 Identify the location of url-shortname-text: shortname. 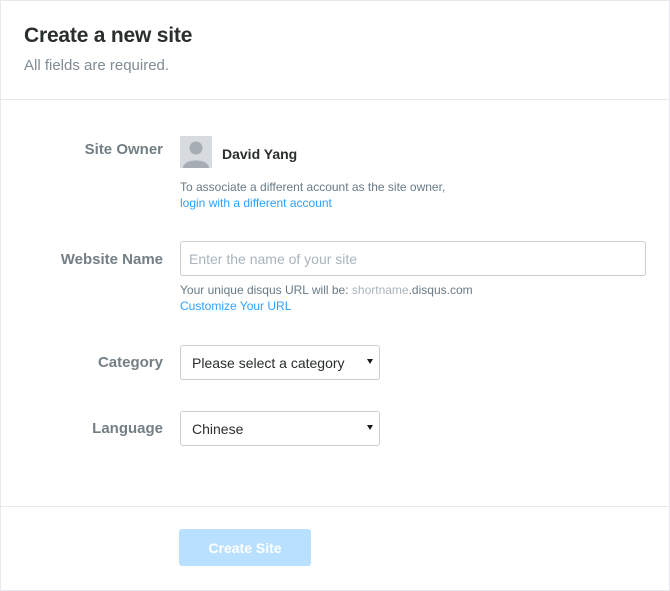
(380, 290).